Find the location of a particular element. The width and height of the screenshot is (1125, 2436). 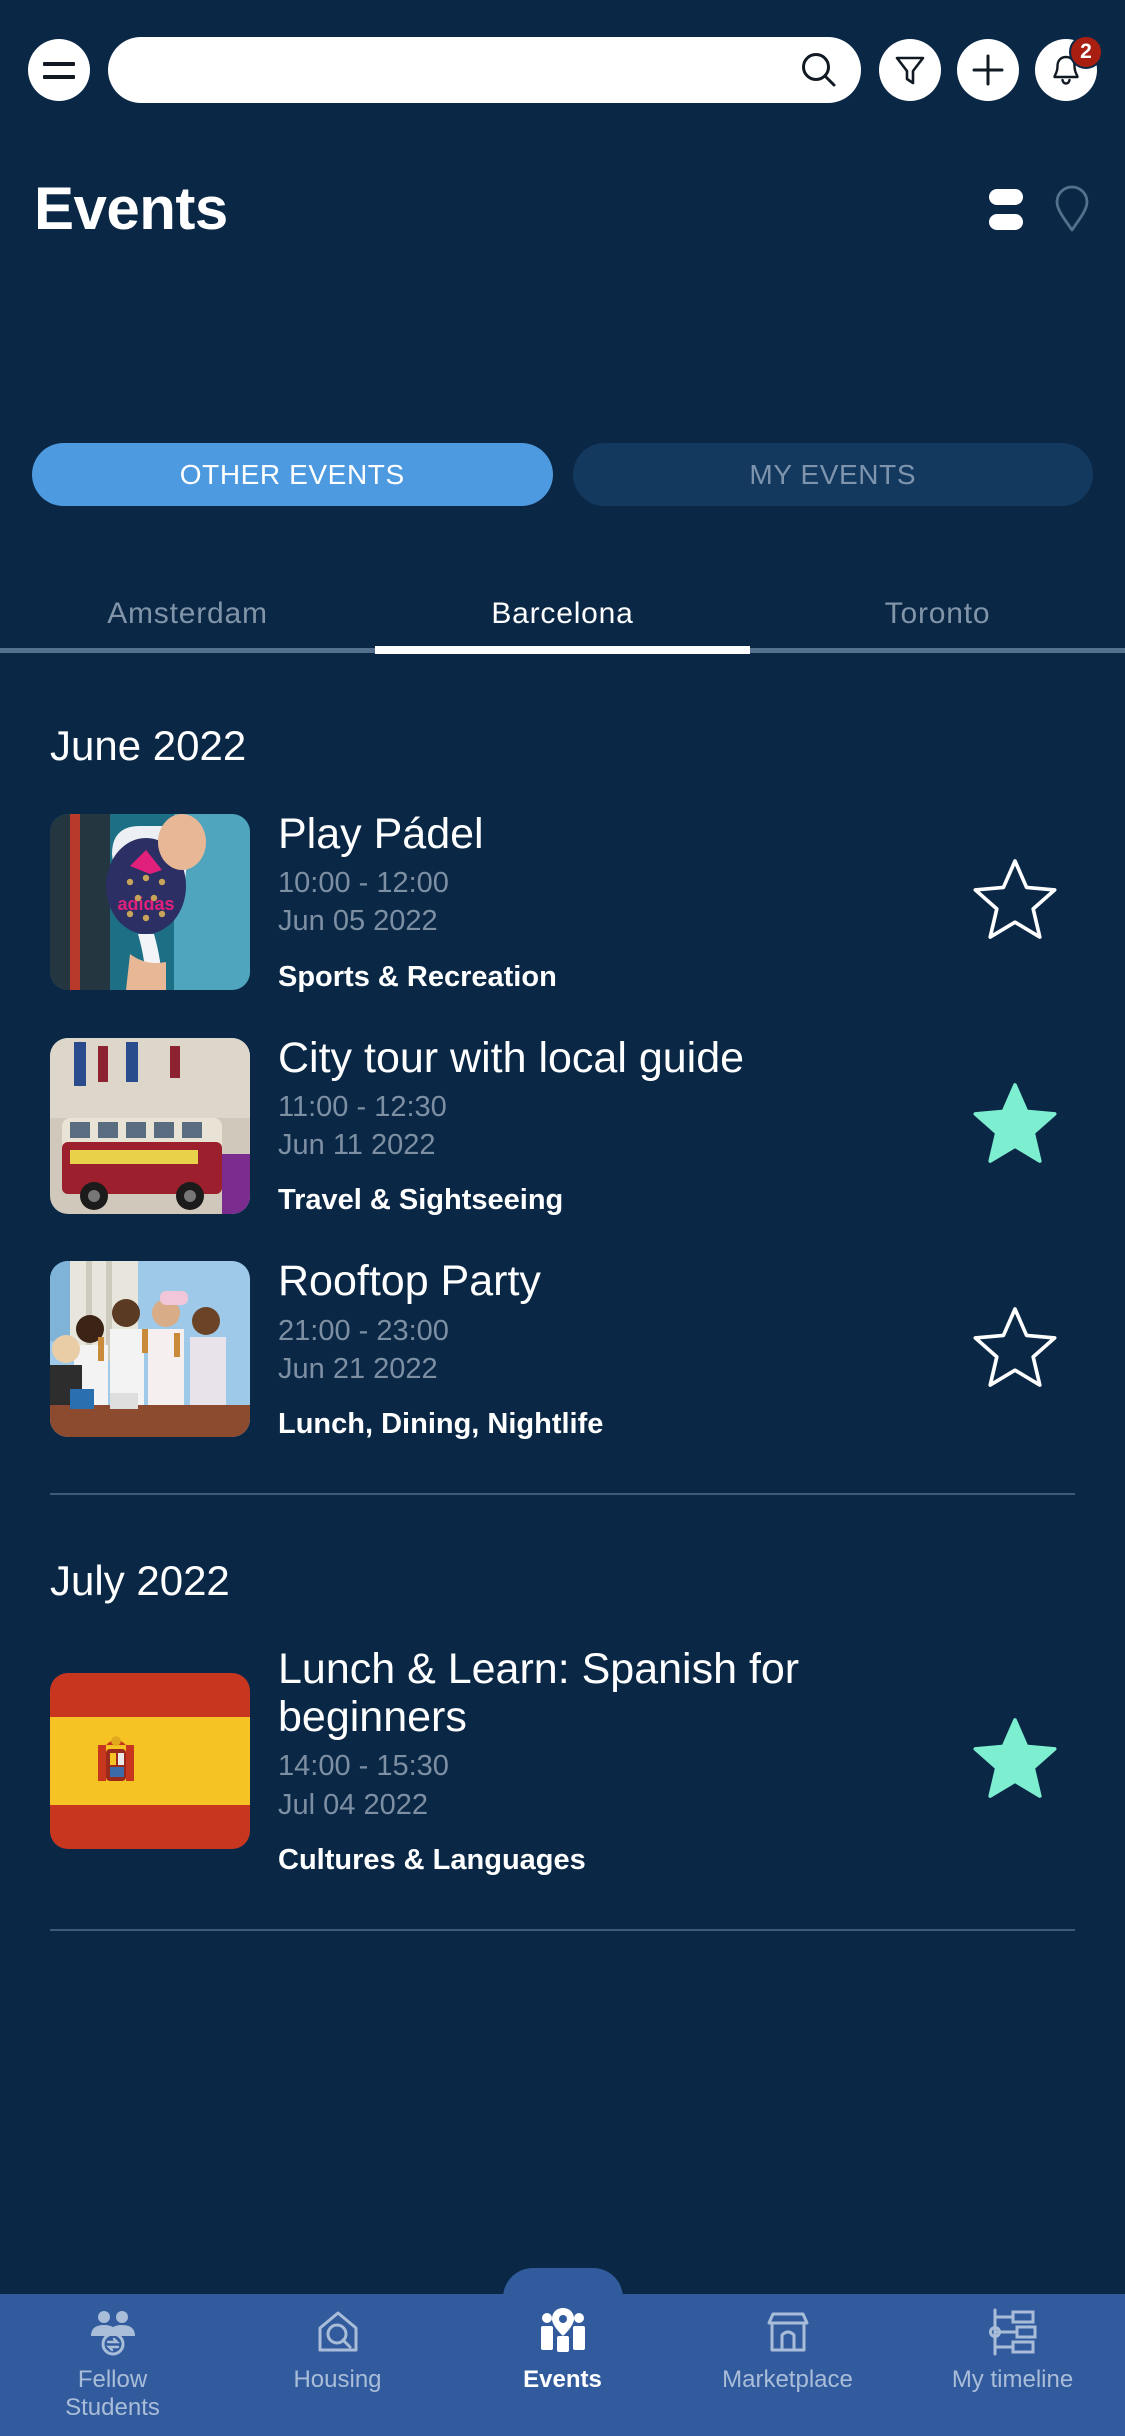

top-bar: 2 is located at coordinates (562, 70).